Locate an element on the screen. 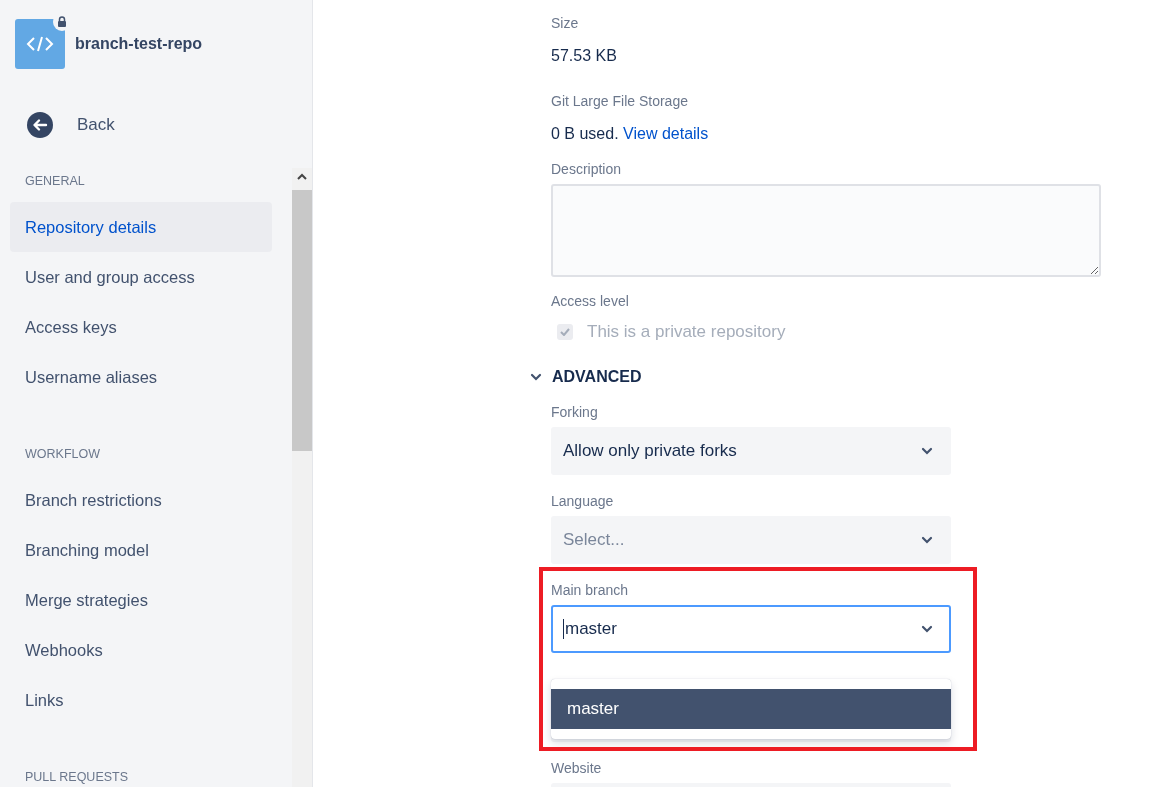 The height and width of the screenshot is (787, 1166). sidebar-item: Branching model is located at coordinates (141, 550).